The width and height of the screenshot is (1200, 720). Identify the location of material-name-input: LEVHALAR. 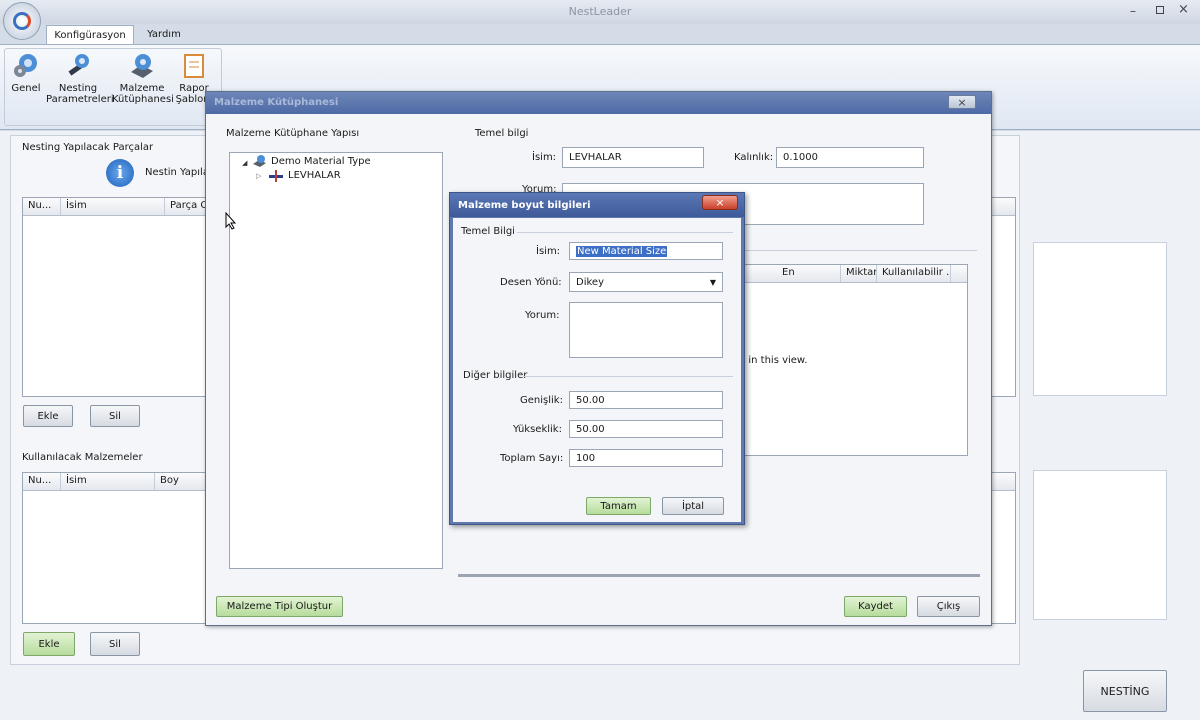
(633, 157).